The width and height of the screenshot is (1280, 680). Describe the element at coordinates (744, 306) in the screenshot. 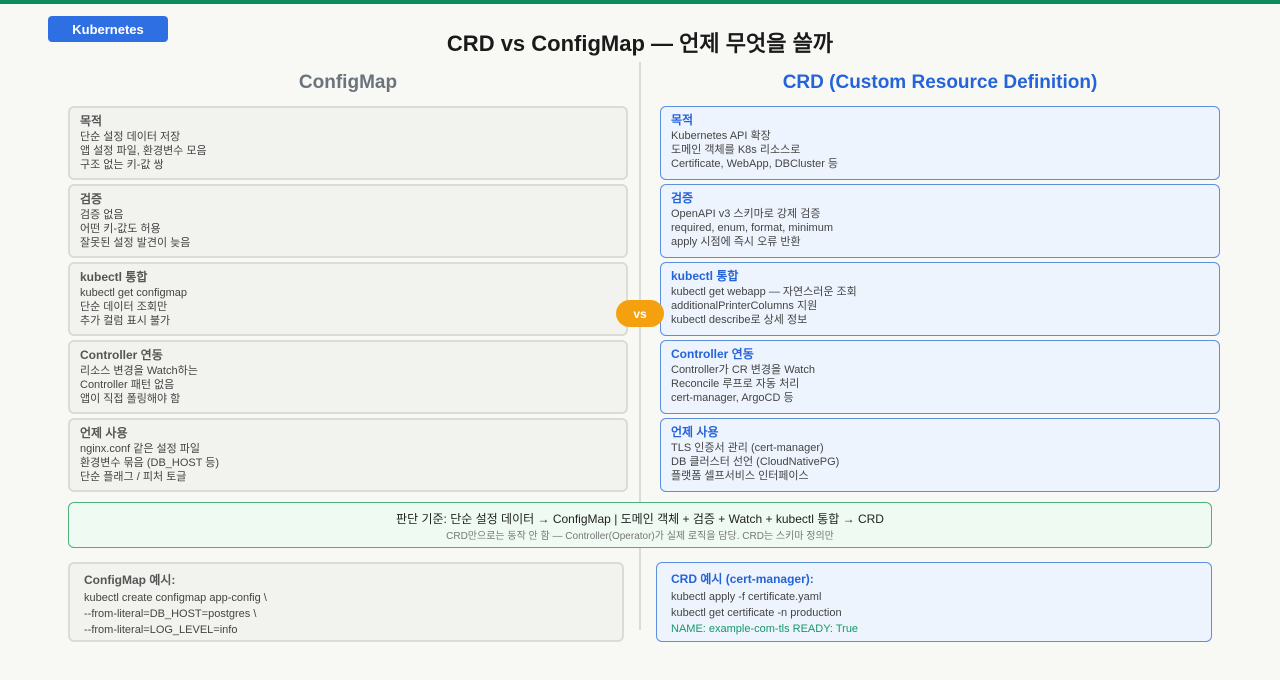

I see `card-line: additionalPrinterColumns 지원` at that location.